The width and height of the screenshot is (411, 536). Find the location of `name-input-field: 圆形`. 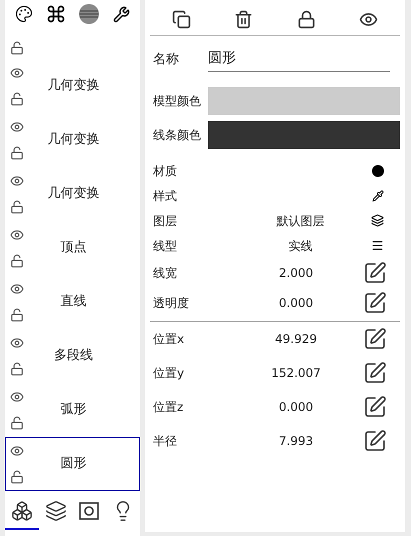

name-input-field: 圆形 is located at coordinates (299, 60).